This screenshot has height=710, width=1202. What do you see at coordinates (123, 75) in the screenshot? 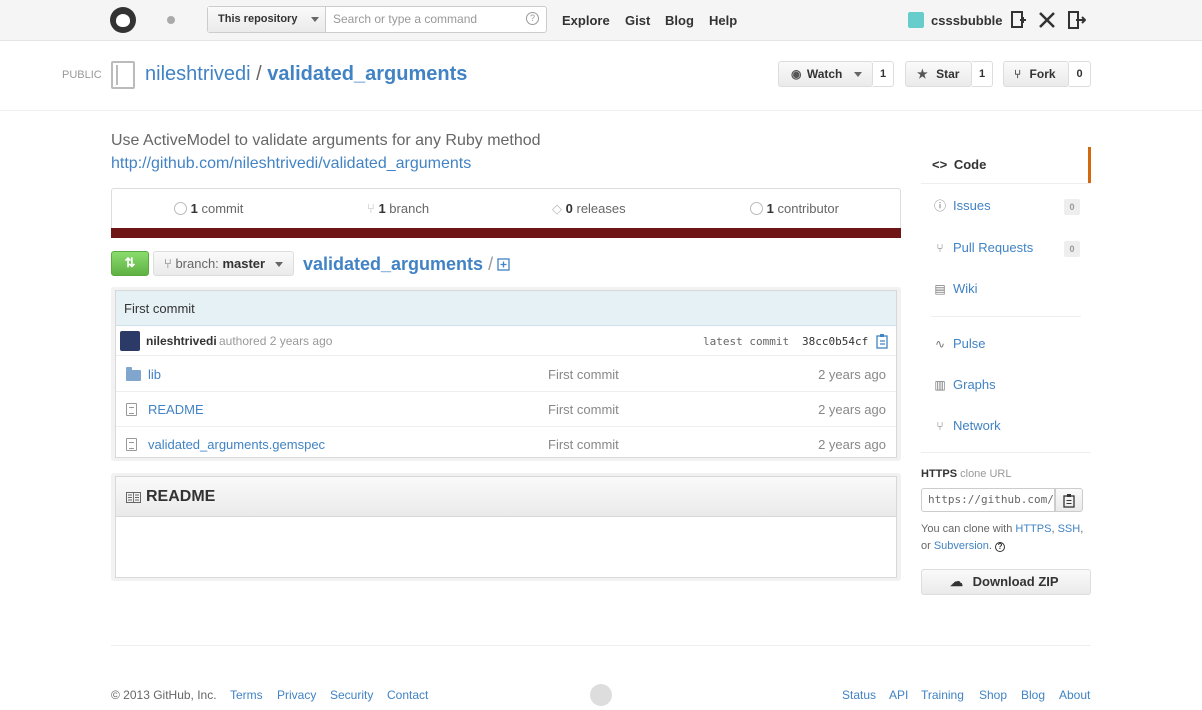
I see `repo-icon` at bounding box center [123, 75].